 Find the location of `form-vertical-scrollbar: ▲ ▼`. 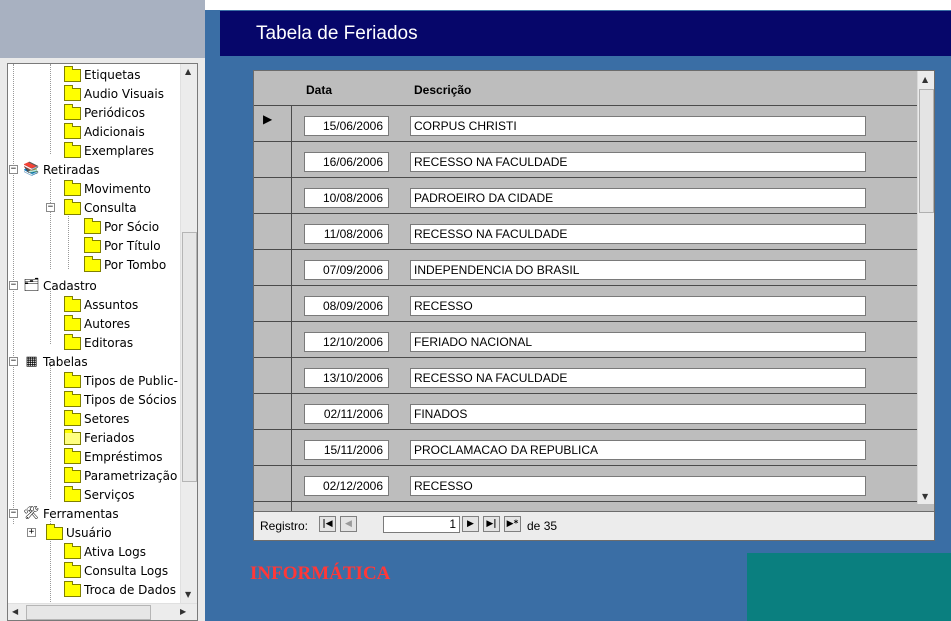

form-vertical-scrollbar: ▲ ▼ is located at coordinates (925, 287).